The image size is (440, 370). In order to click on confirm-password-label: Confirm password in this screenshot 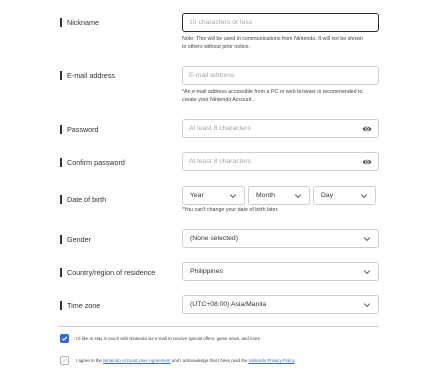, I will do `click(96, 162)`.